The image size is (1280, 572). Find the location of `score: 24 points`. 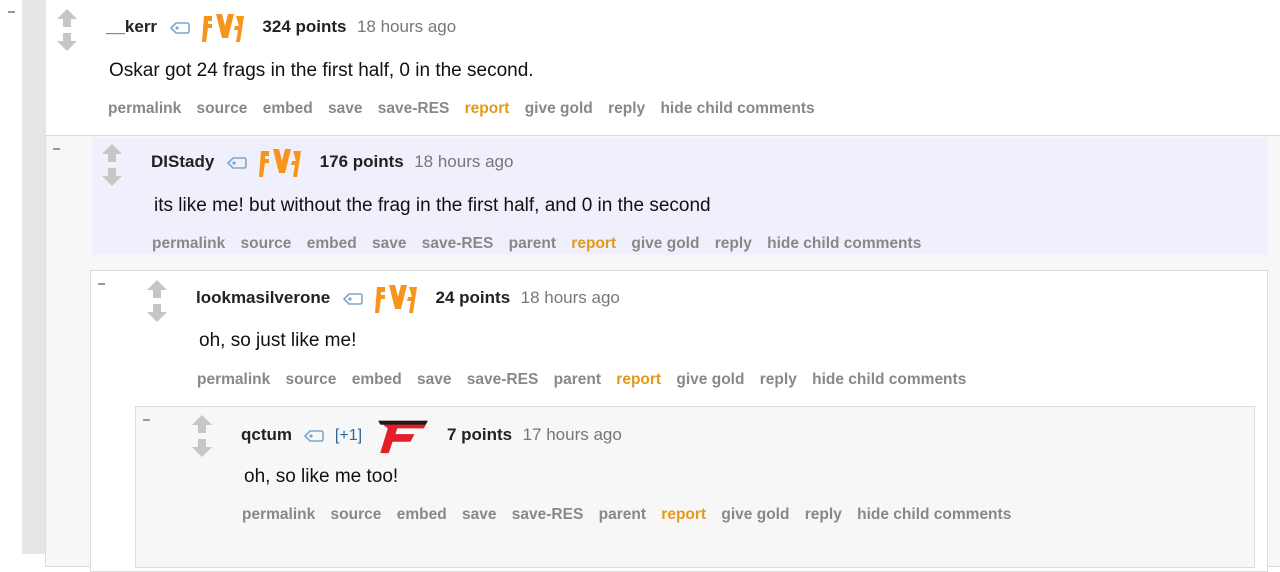

score: 24 points is located at coordinates (473, 298).